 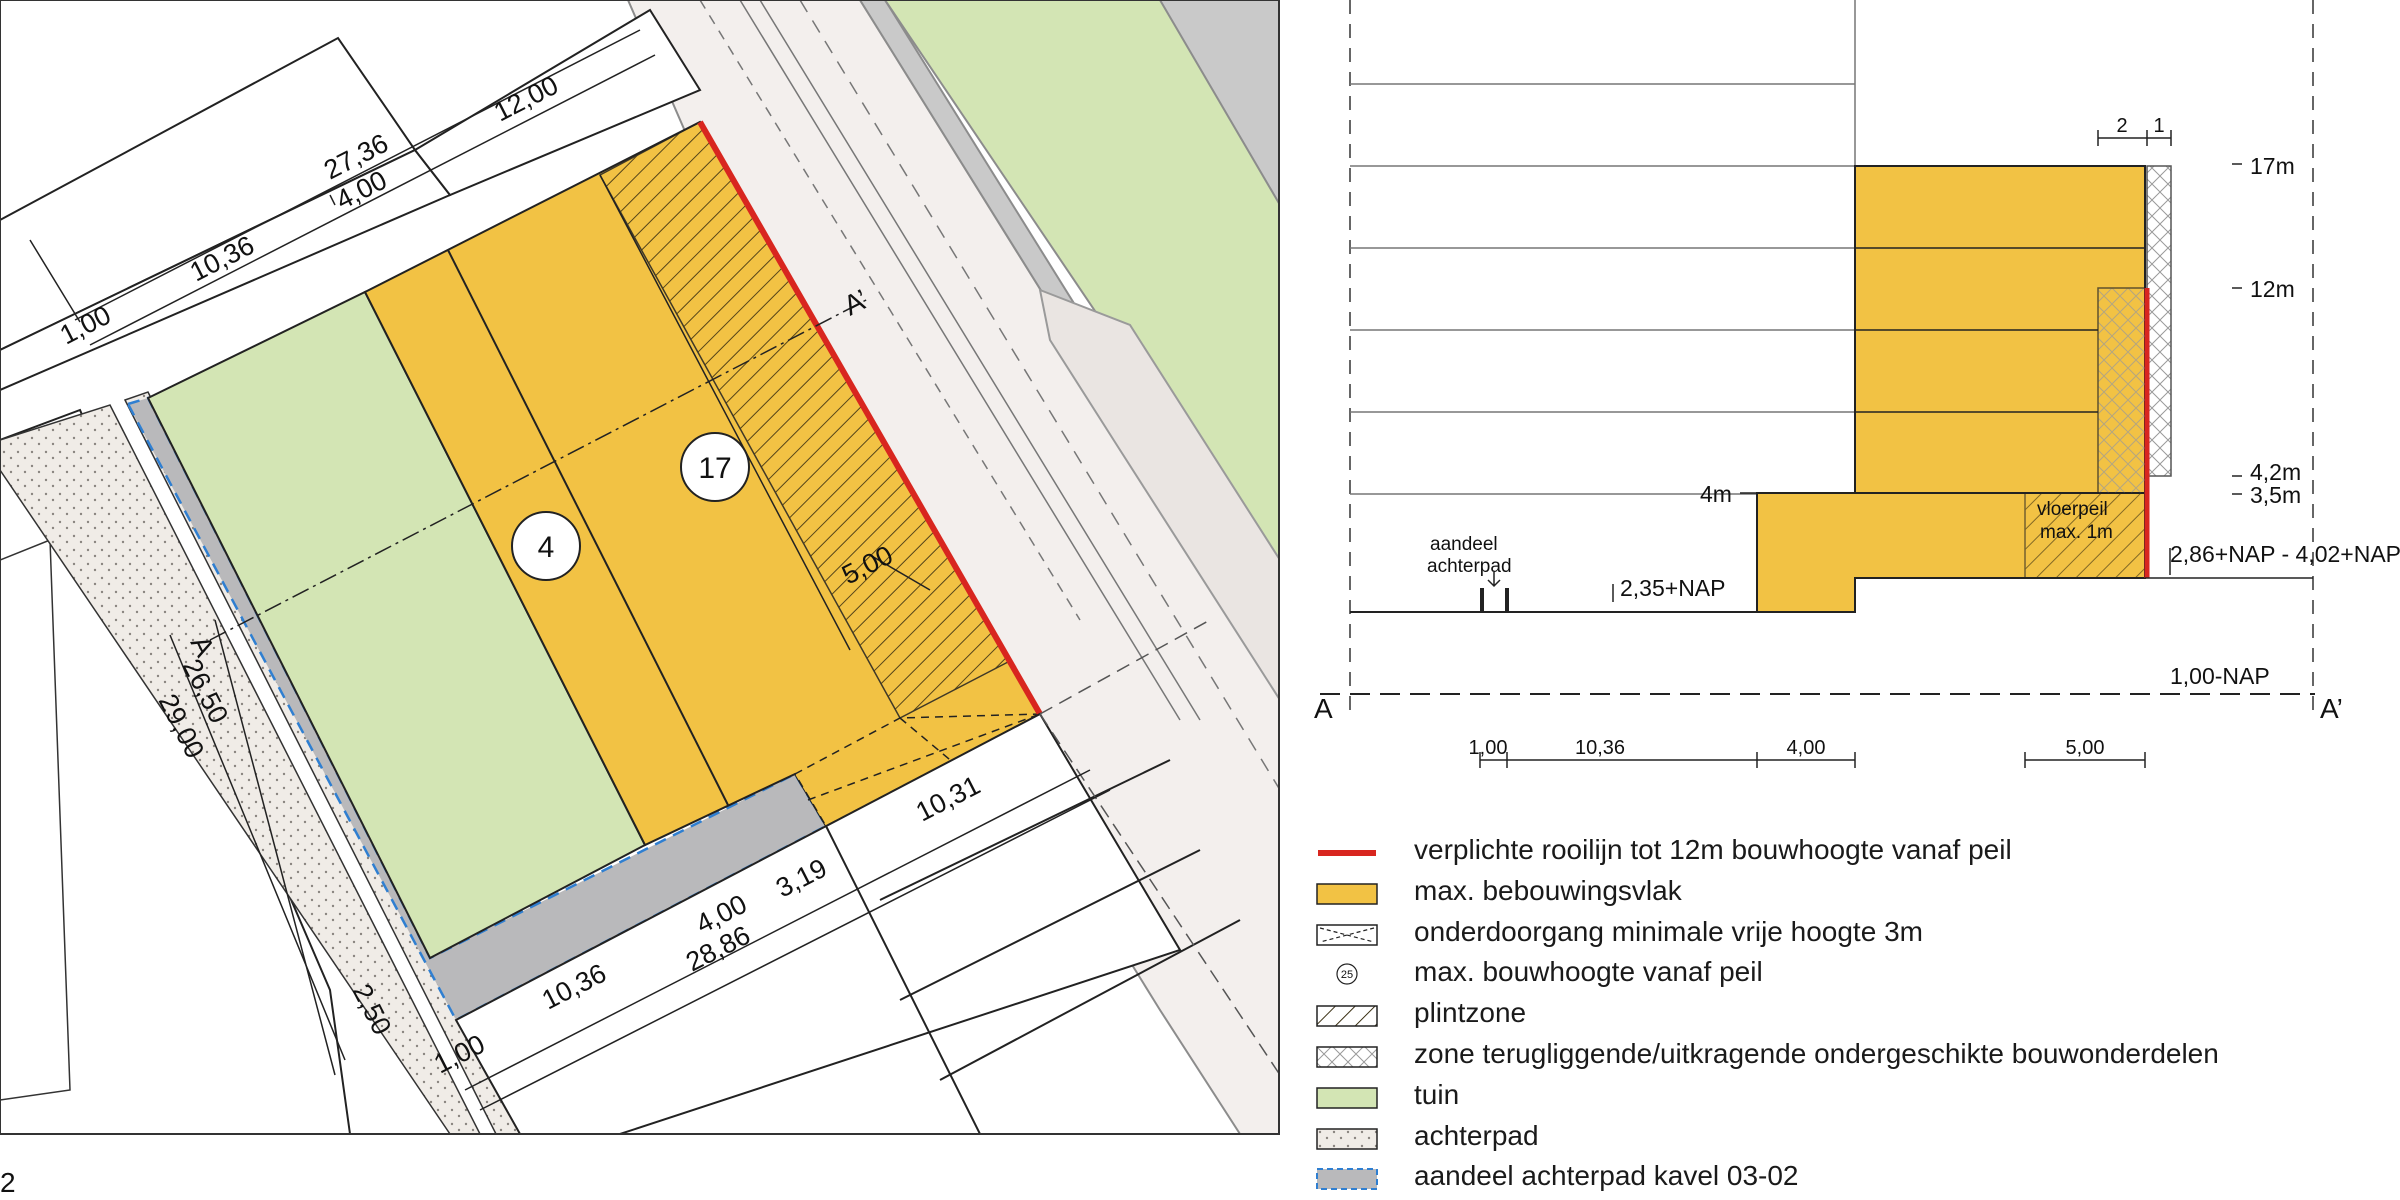 I want to click on legend-label: achterpad, so click(x=1476, y=1135).